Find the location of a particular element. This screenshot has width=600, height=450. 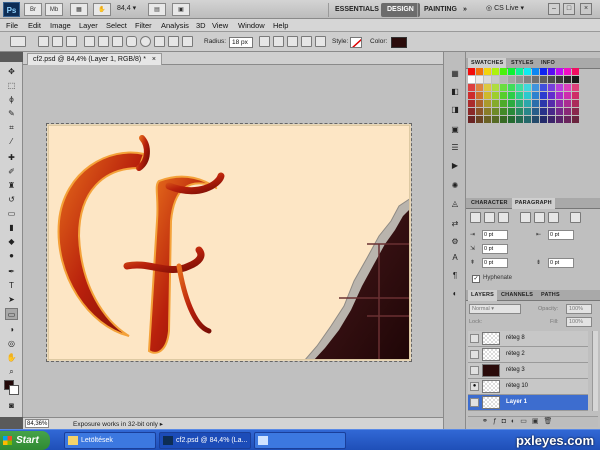

layer-row-selected: Layer 1 is located at coordinates (528, 403).